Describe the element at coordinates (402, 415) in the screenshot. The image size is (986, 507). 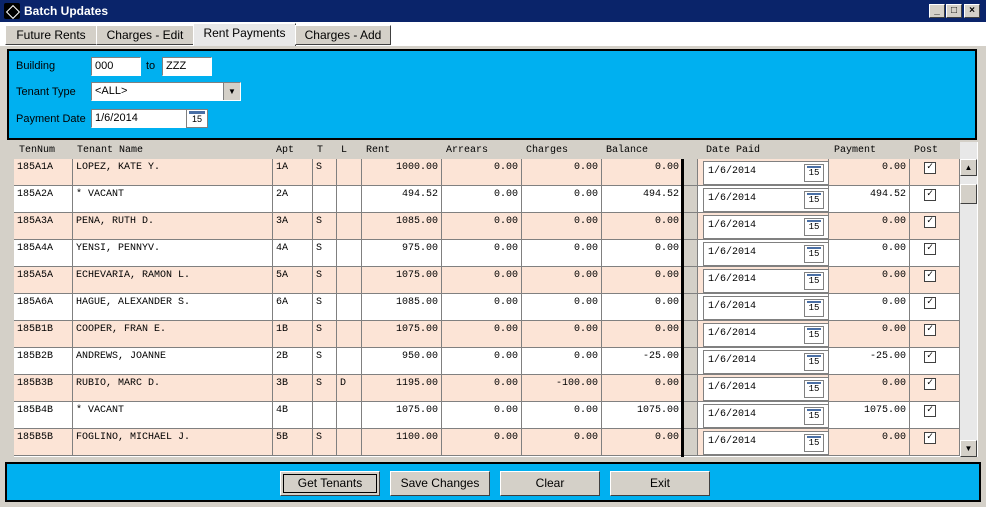
I see `cell-rent: 1075.00` at that location.